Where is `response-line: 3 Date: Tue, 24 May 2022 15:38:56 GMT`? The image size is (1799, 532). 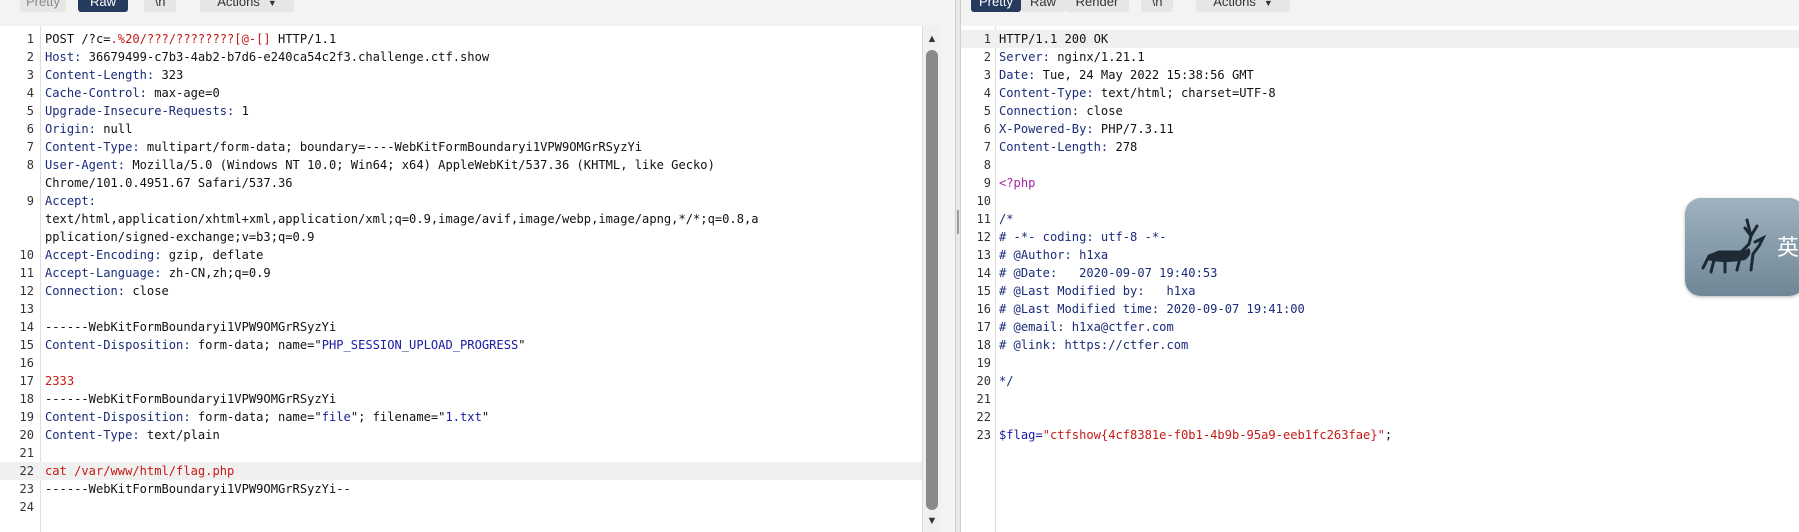 response-line: 3 Date: Tue, 24 May 2022 15:38:56 GMT is located at coordinates (1380, 75).